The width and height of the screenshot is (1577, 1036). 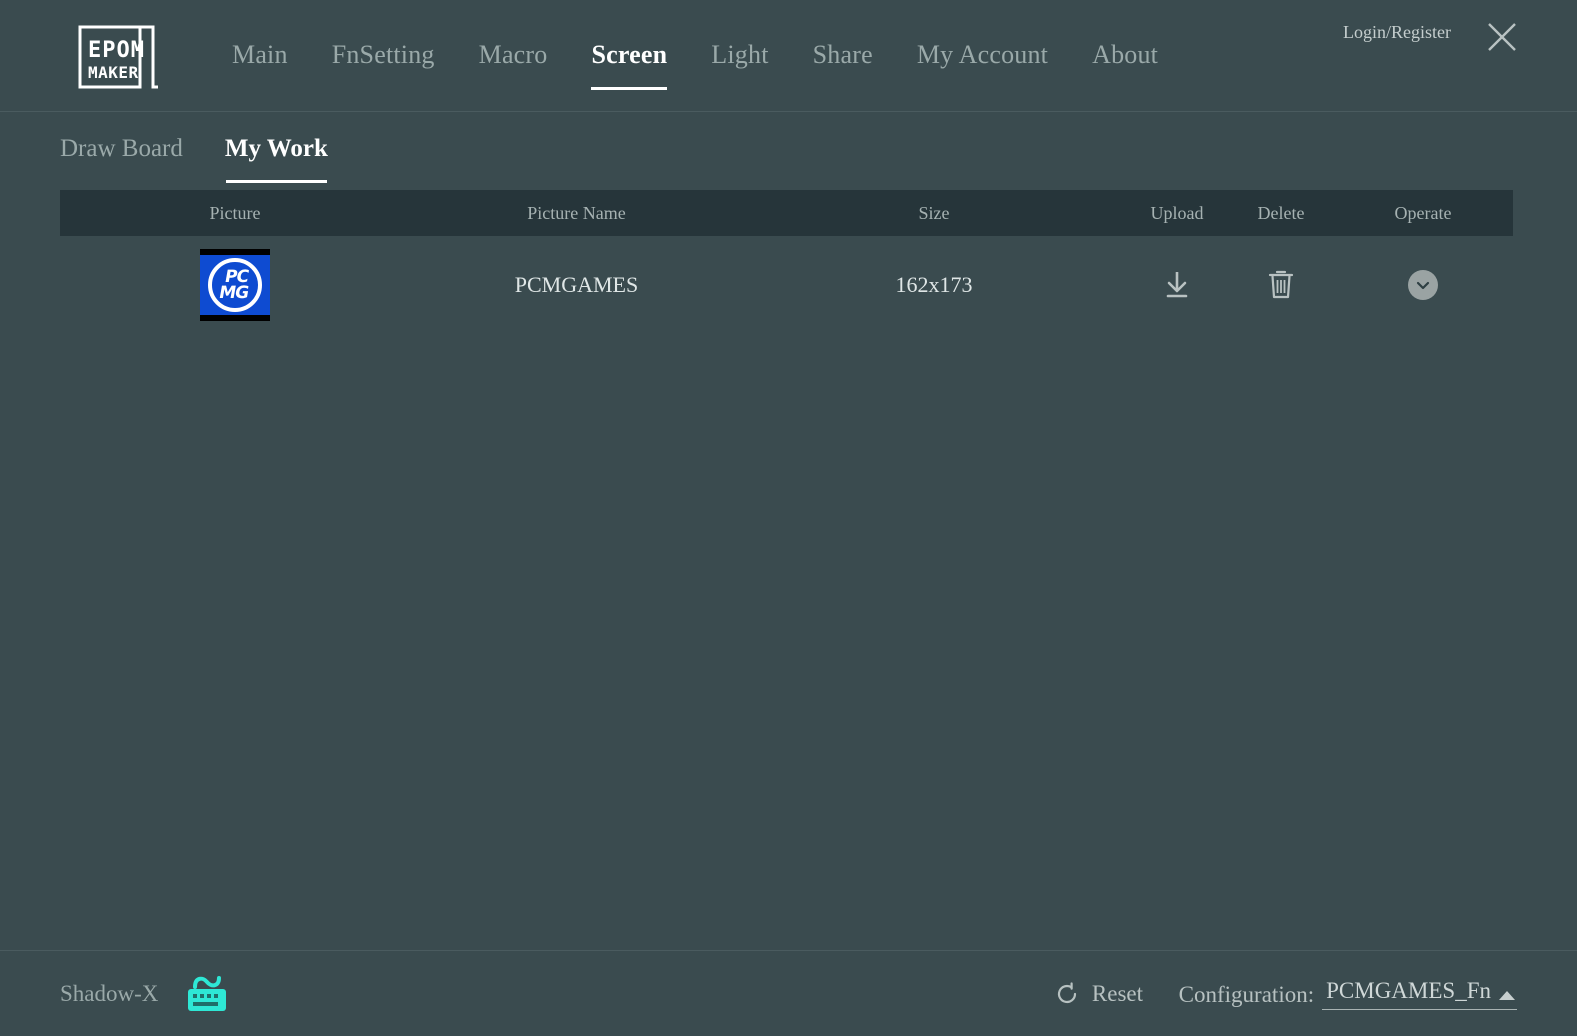 I want to click on picture-thumbnail: PC MG, so click(x=235, y=285).